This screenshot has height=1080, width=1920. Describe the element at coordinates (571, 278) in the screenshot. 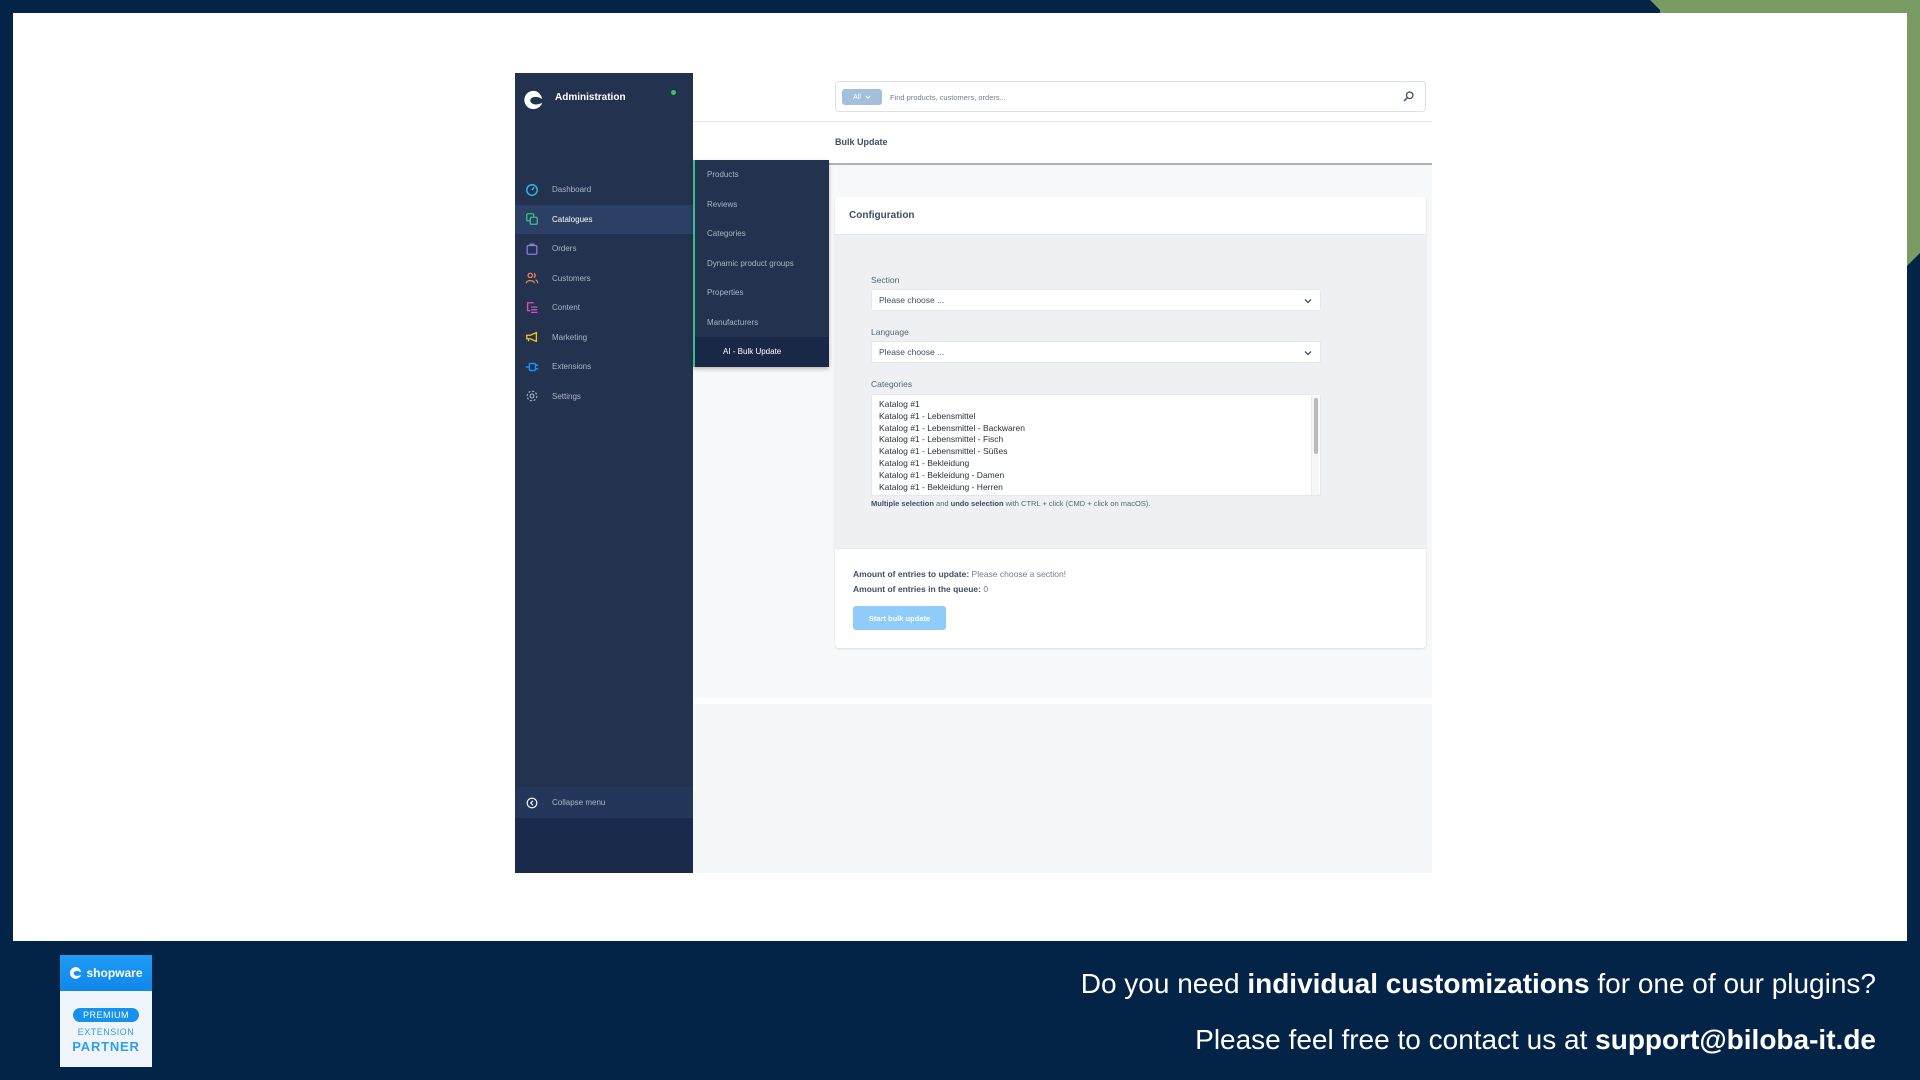

I see `sidebar-item-label: Customers` at that location.